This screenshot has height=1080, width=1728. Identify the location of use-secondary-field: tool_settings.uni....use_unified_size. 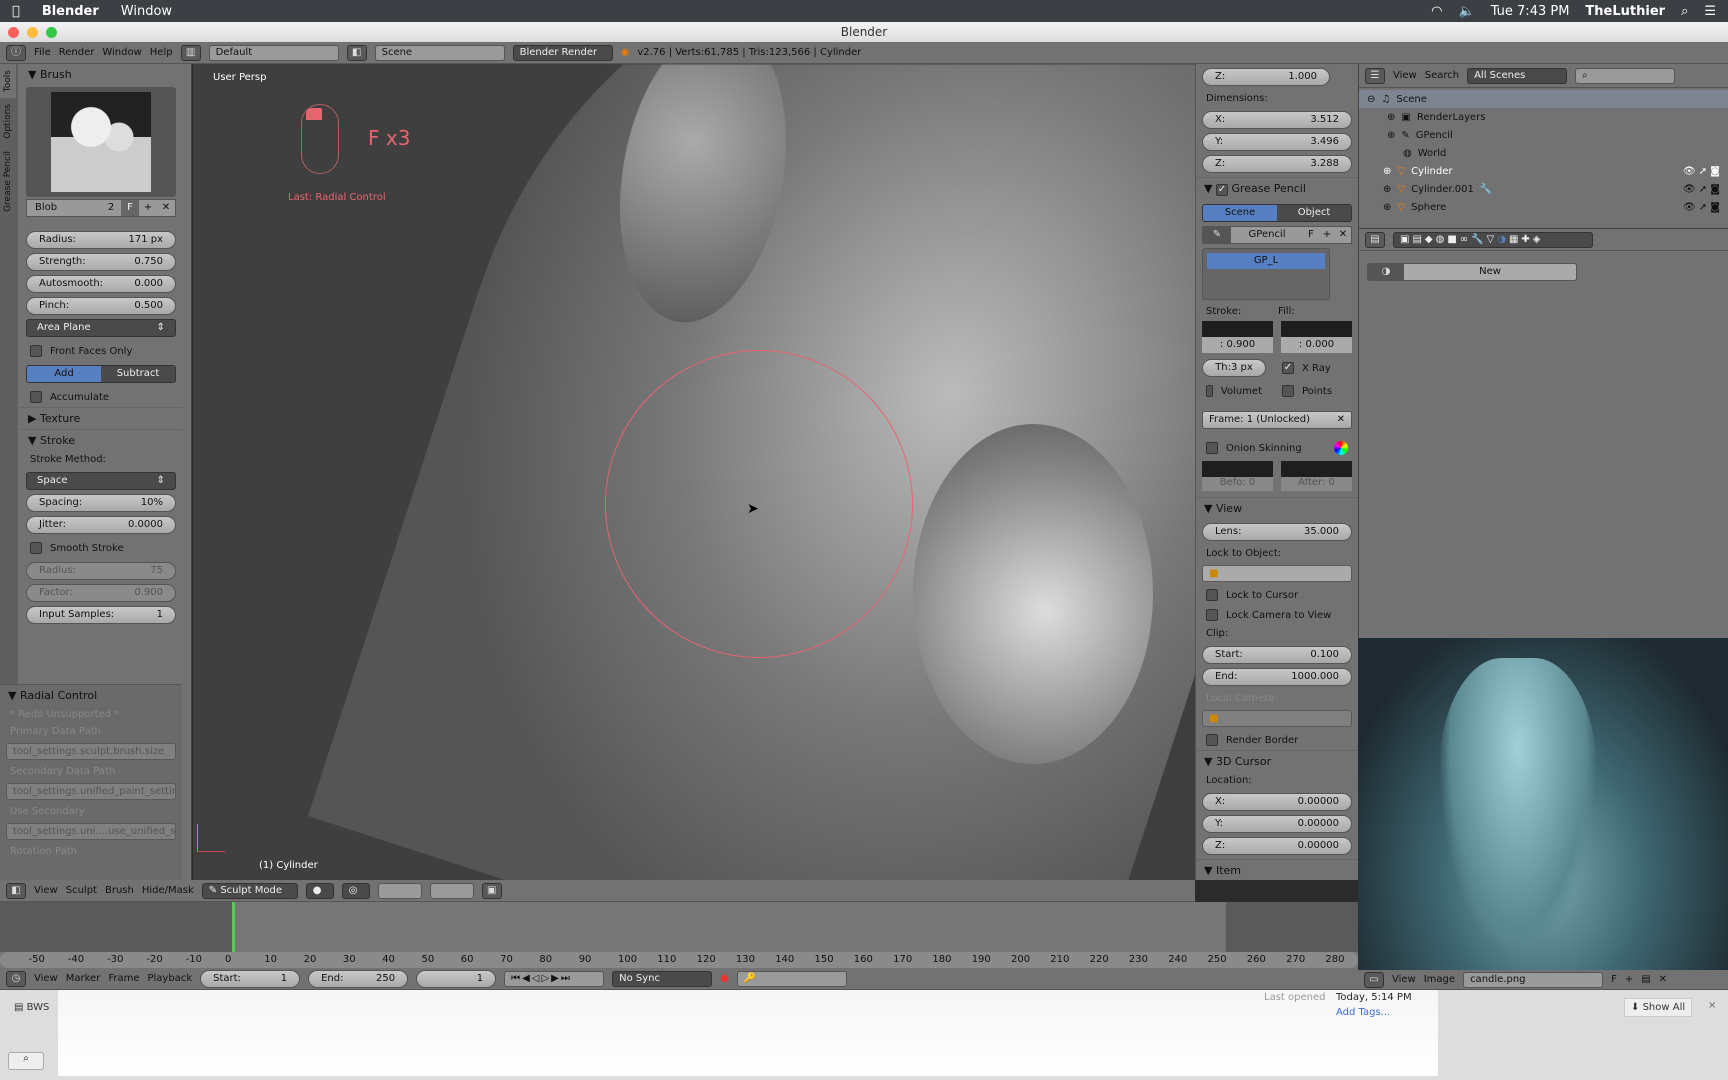
(91, 831).